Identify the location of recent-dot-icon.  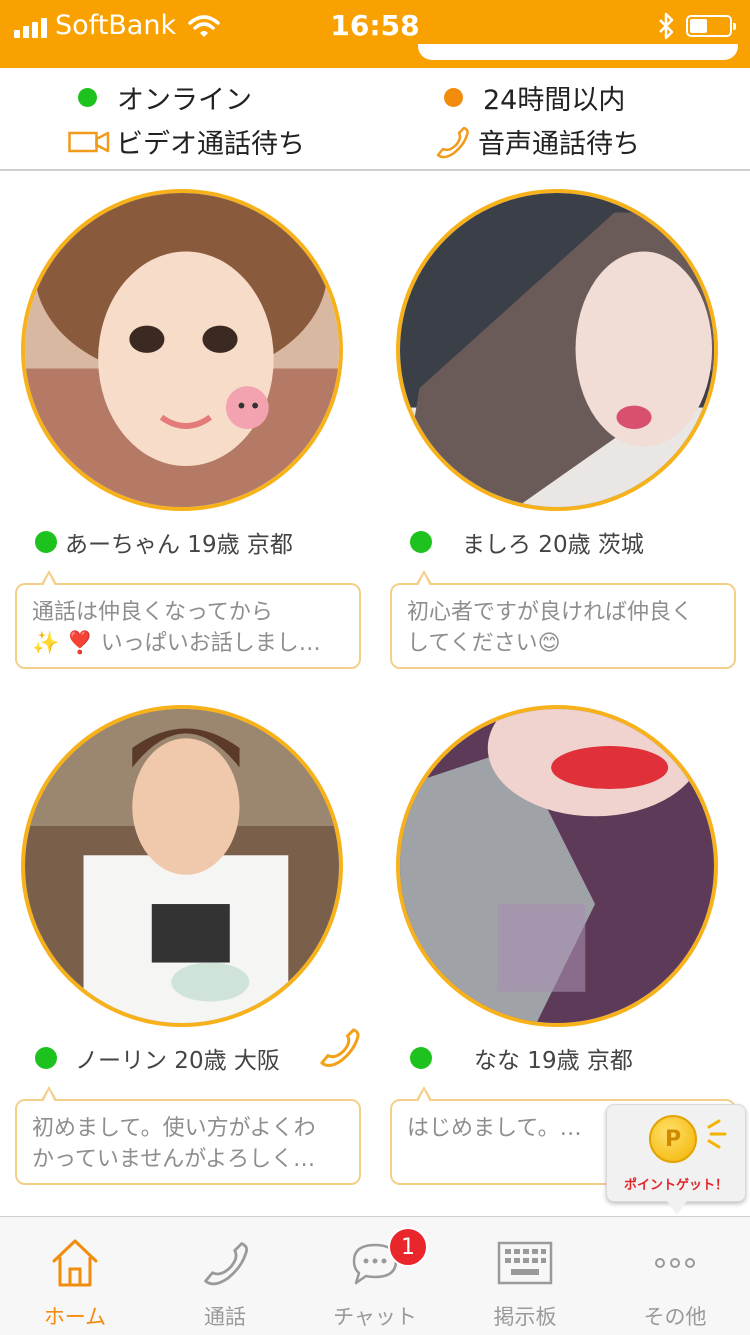
(453, 97).